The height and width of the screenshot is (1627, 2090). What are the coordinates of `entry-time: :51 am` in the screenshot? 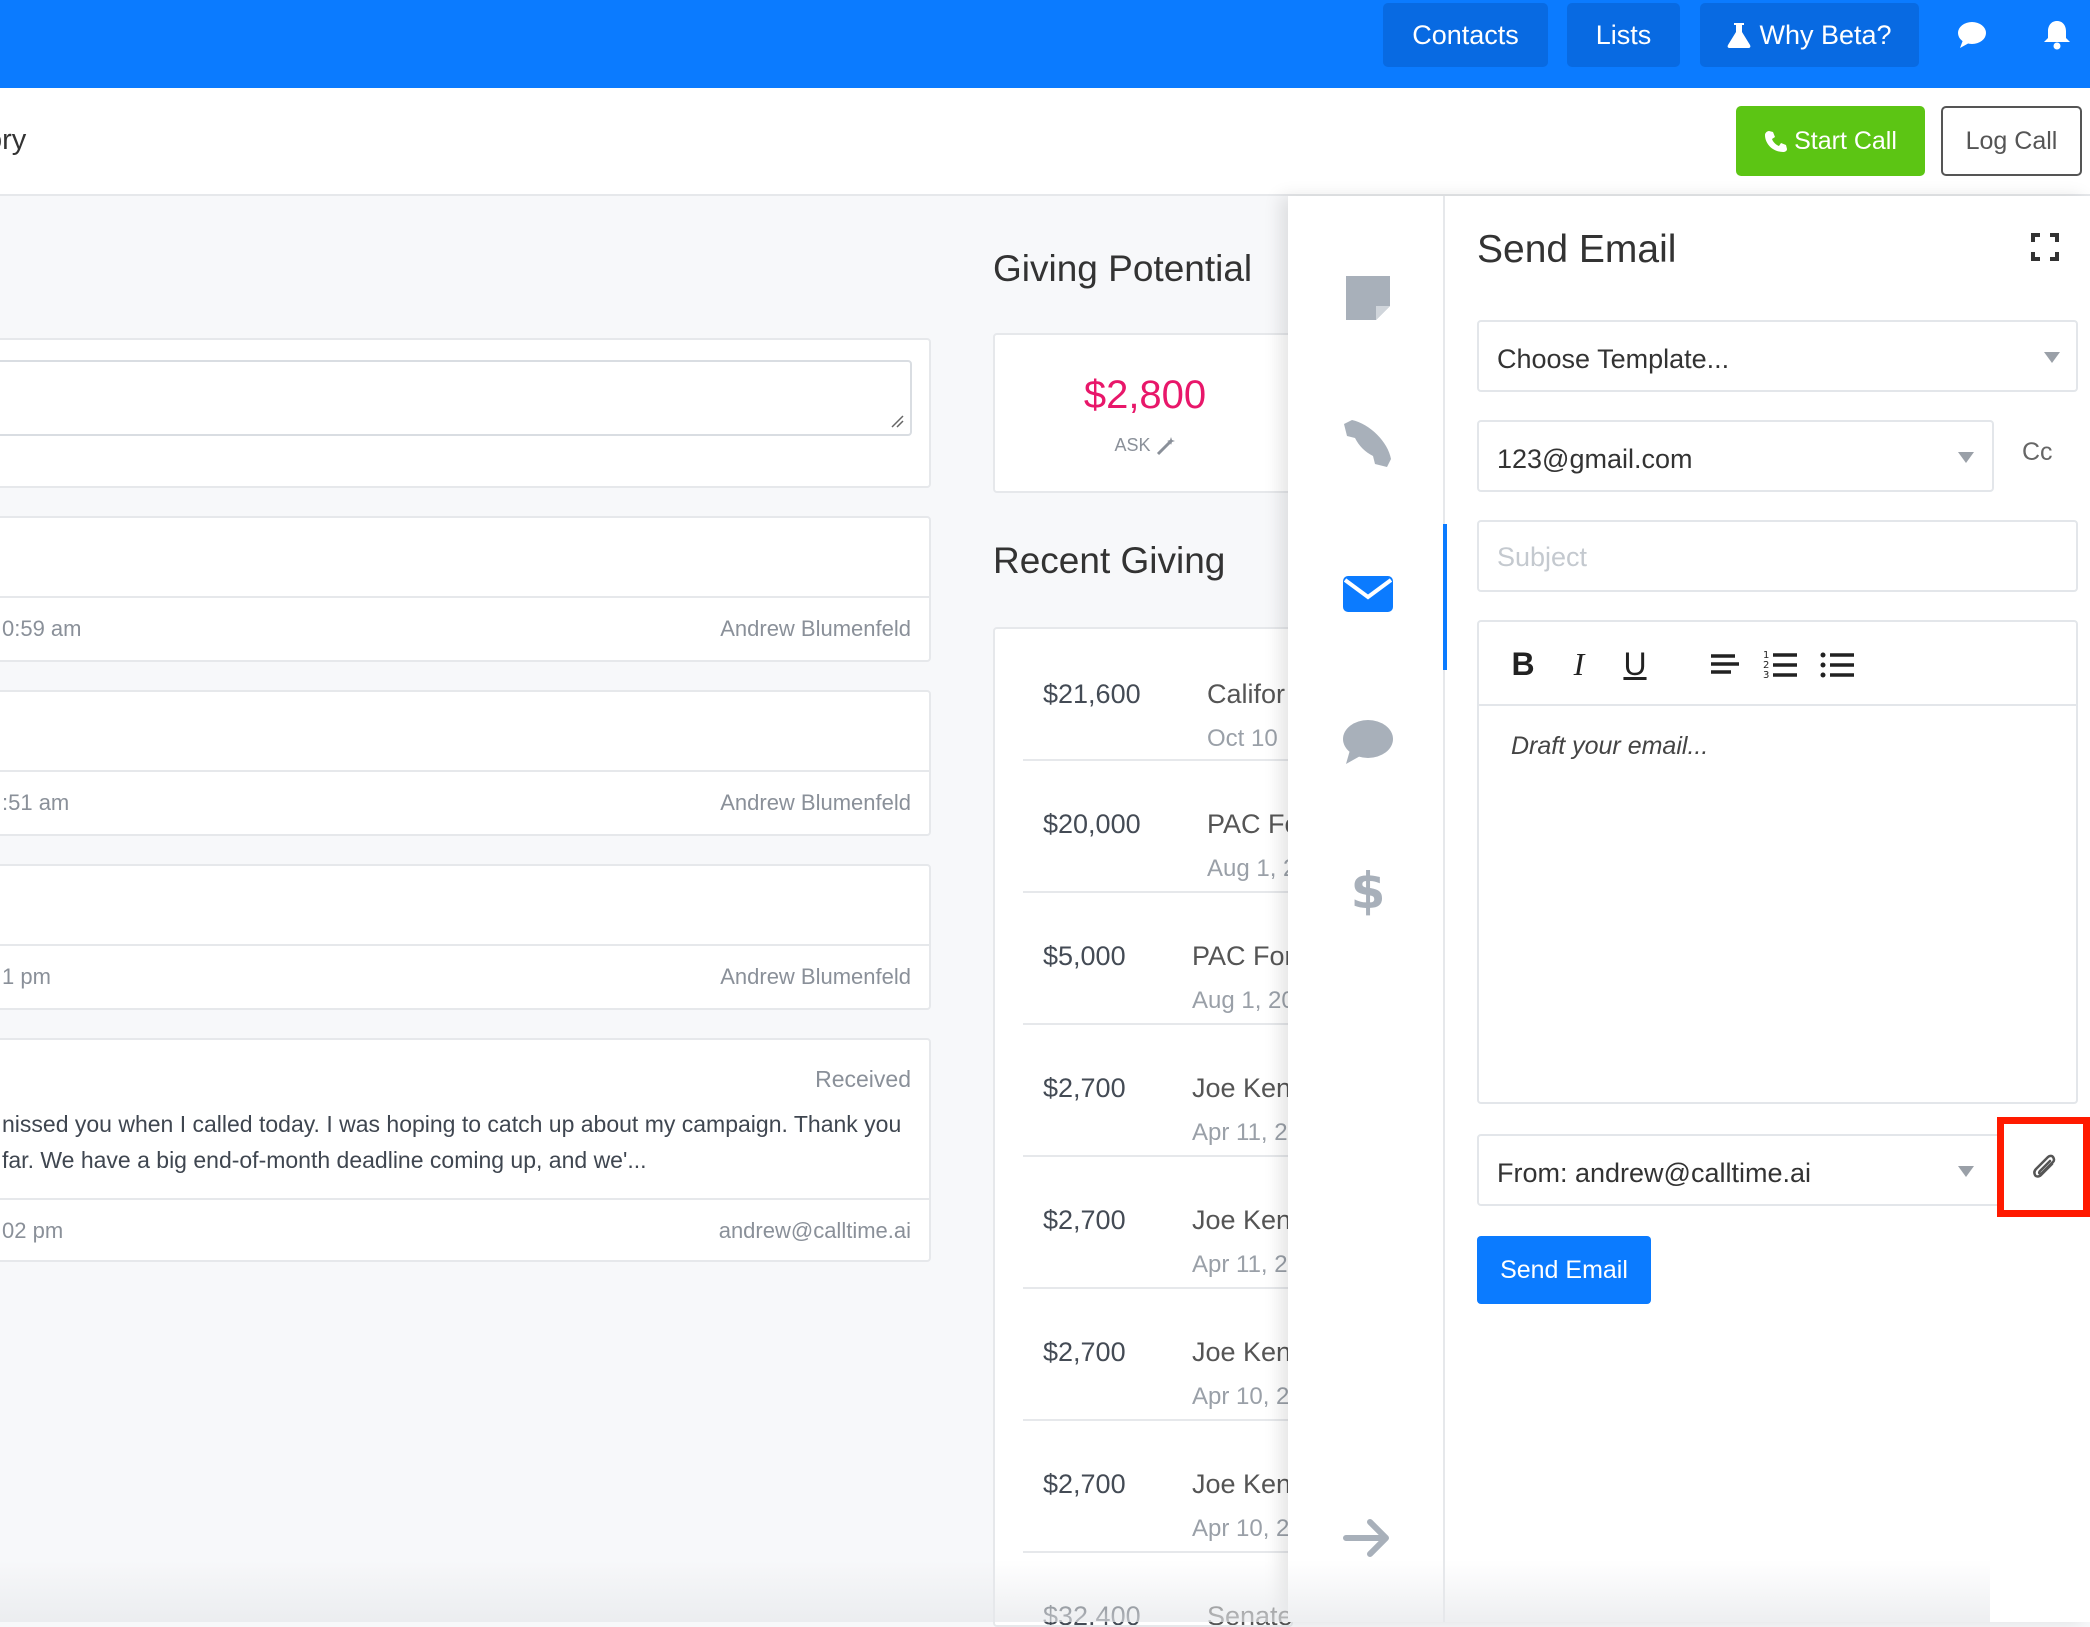 It's located at (36, 802).